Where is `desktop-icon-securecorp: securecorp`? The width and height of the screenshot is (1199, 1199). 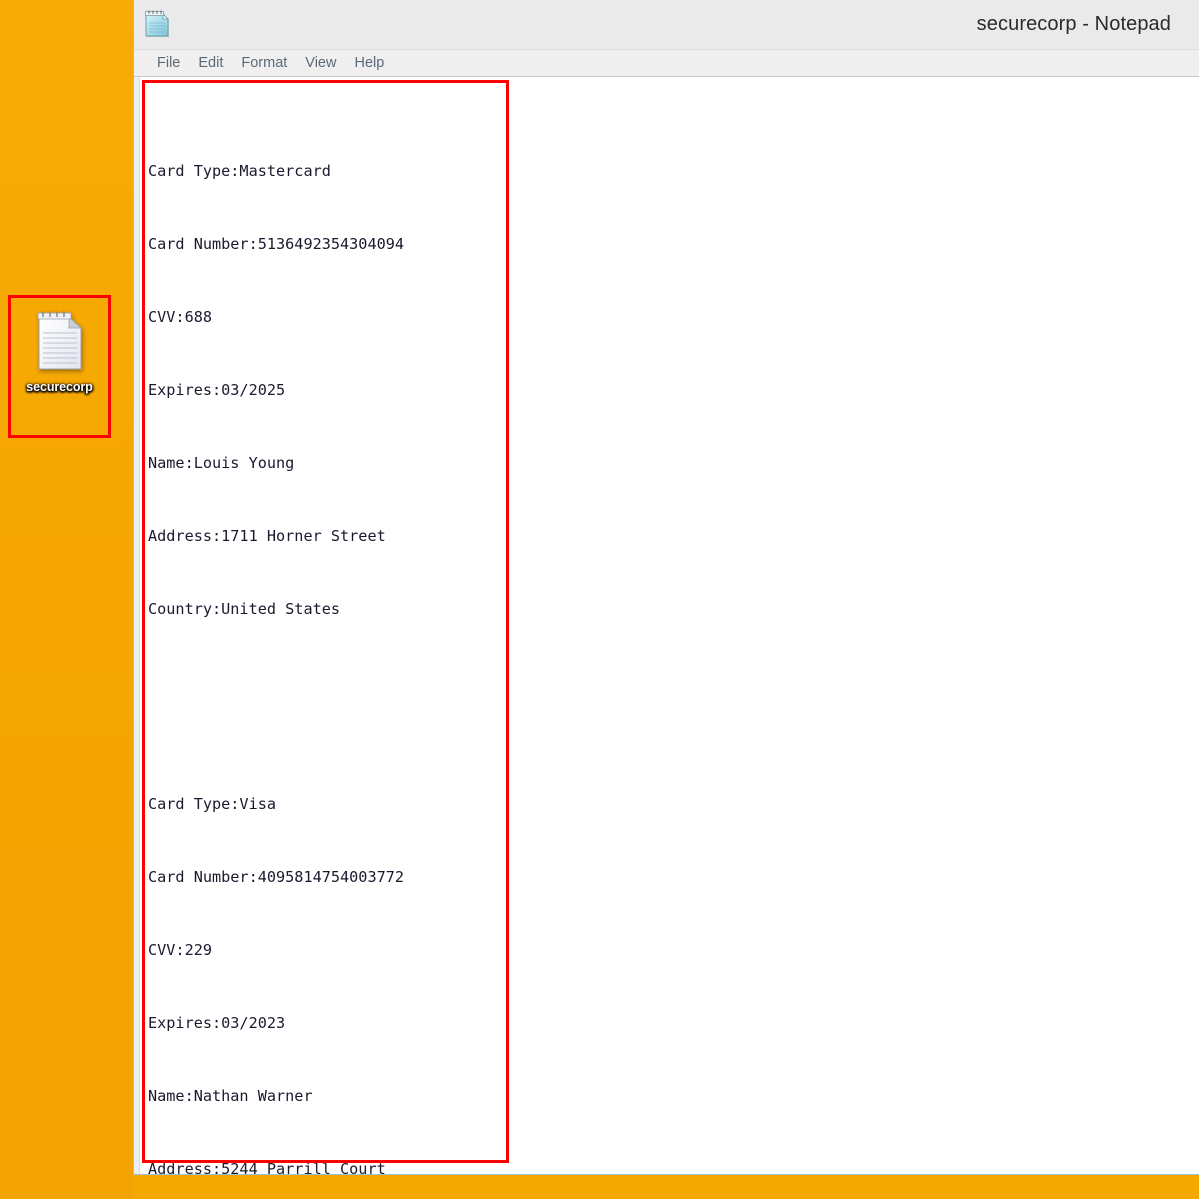
desktop-icon-securecorp: securecorp is located at coordinates (59, 366).